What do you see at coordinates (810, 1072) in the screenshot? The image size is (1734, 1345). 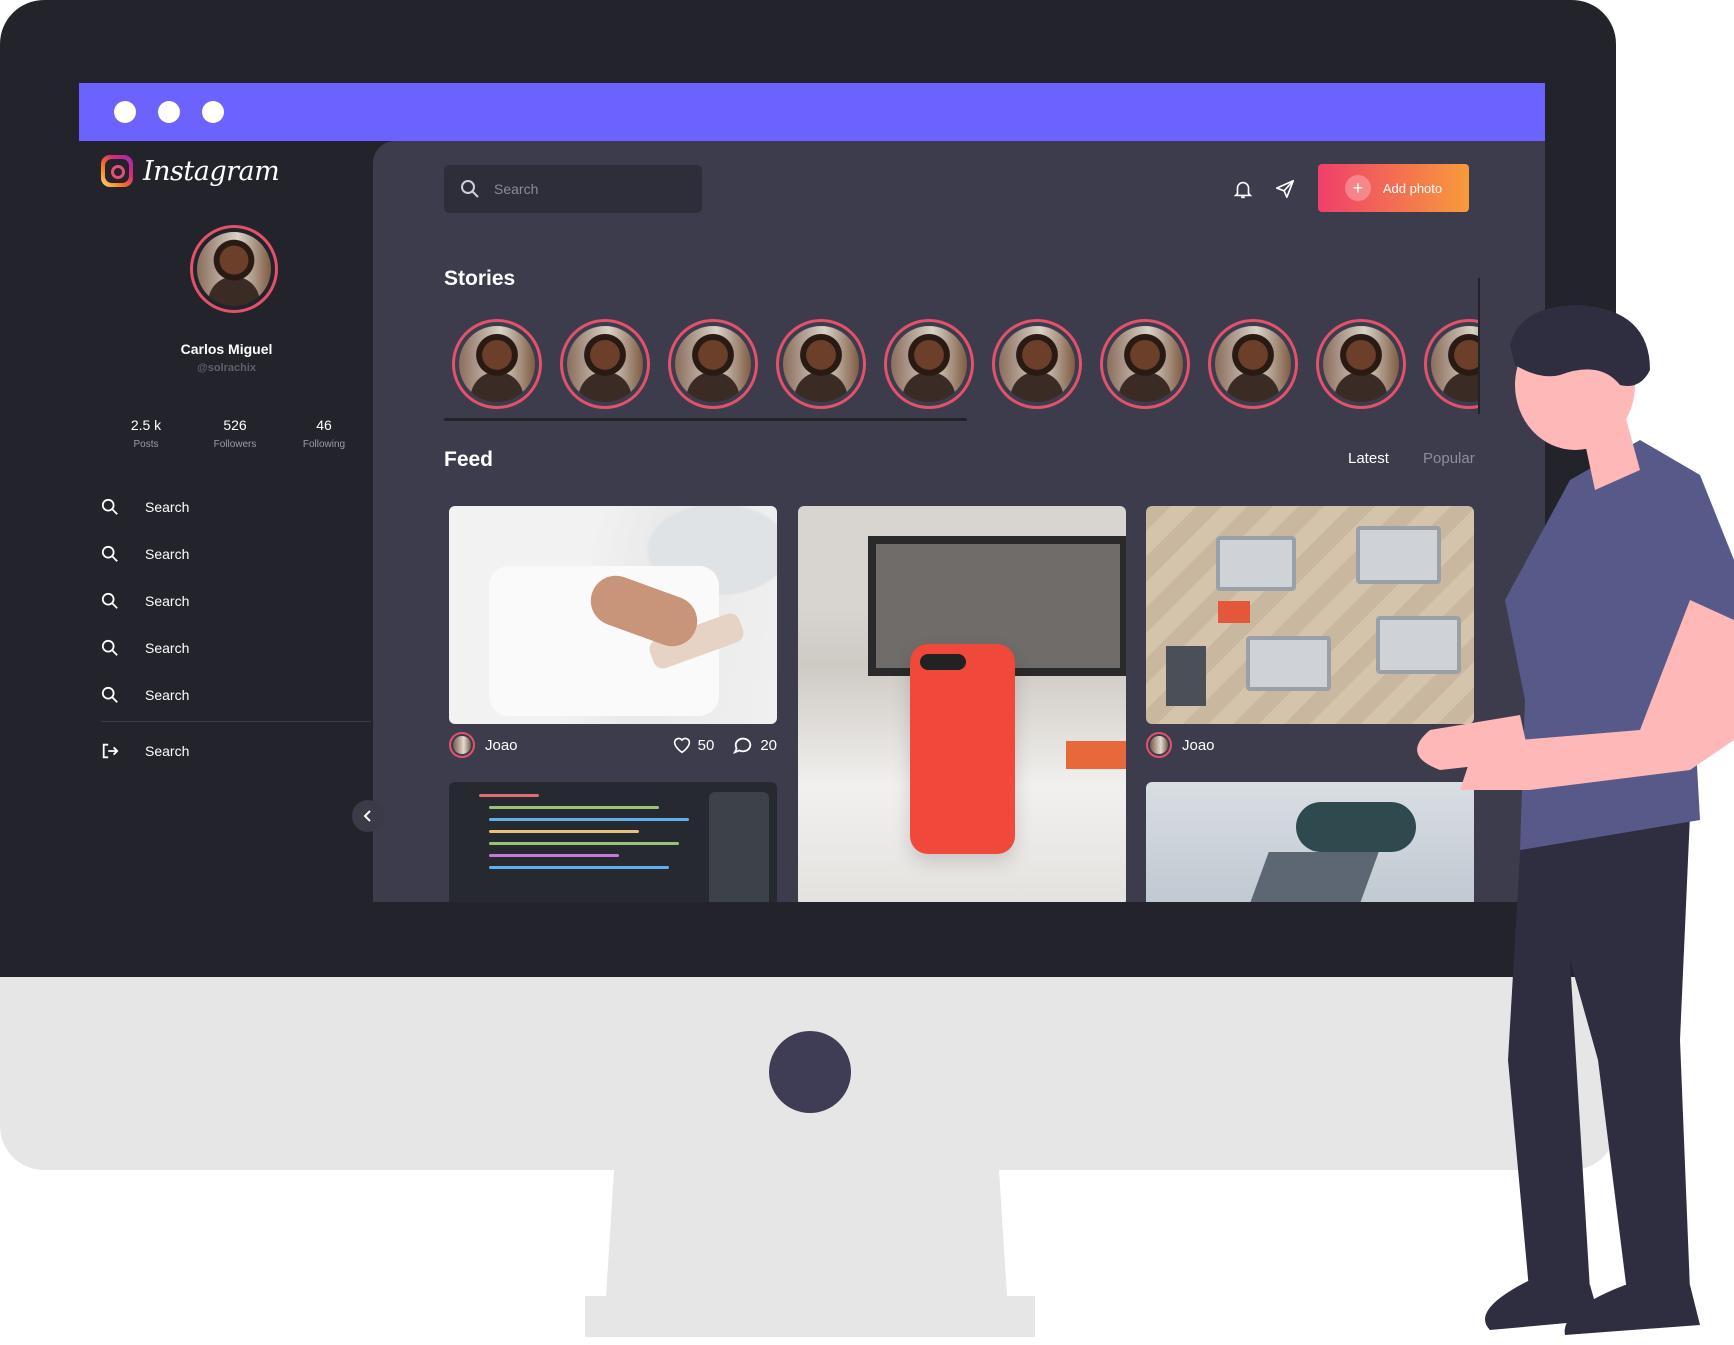 I see `monitor-logo-dot` at bounding box center [810, 1072].